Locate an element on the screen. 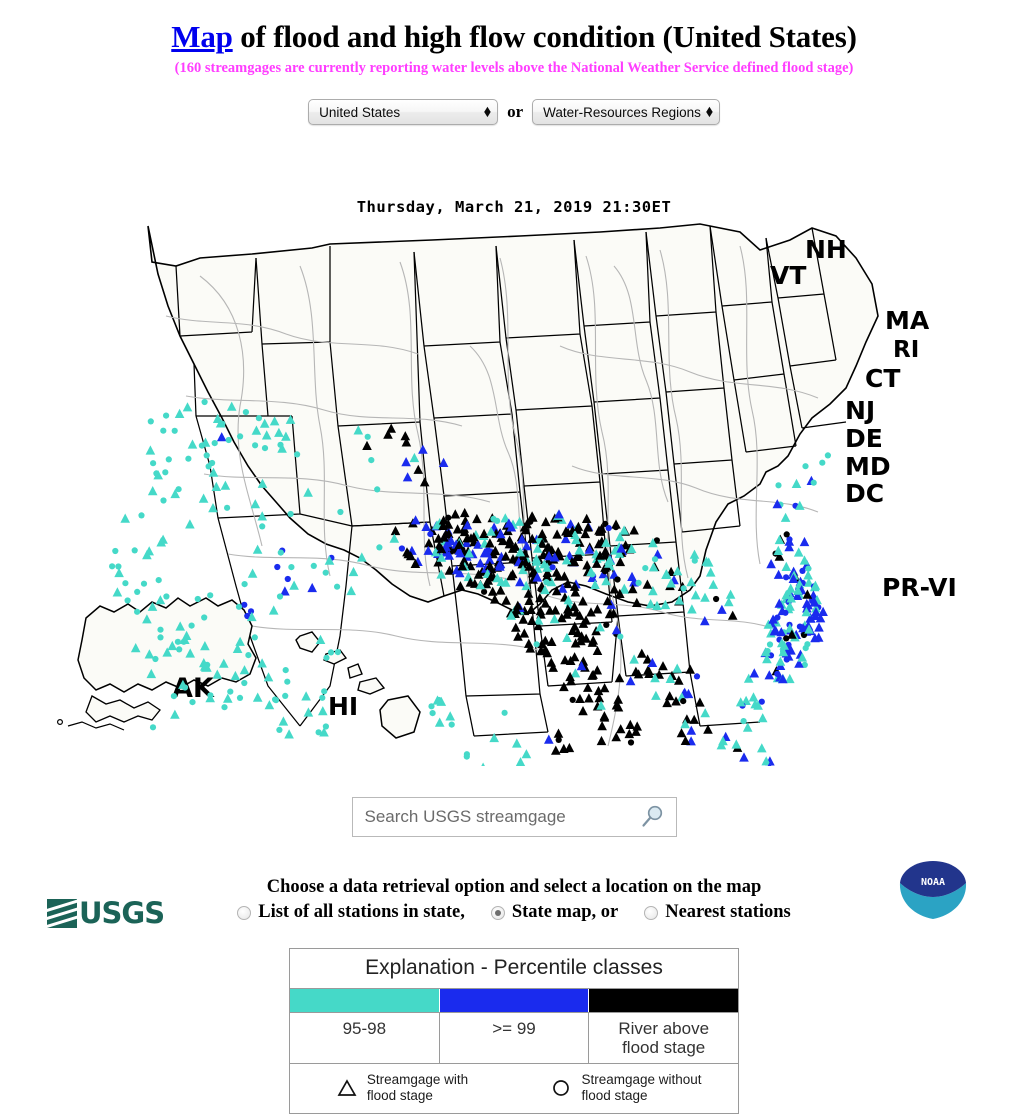 The width and height of the screenshot is (1028, 1120). search-input is located at coordinates (501, 817).